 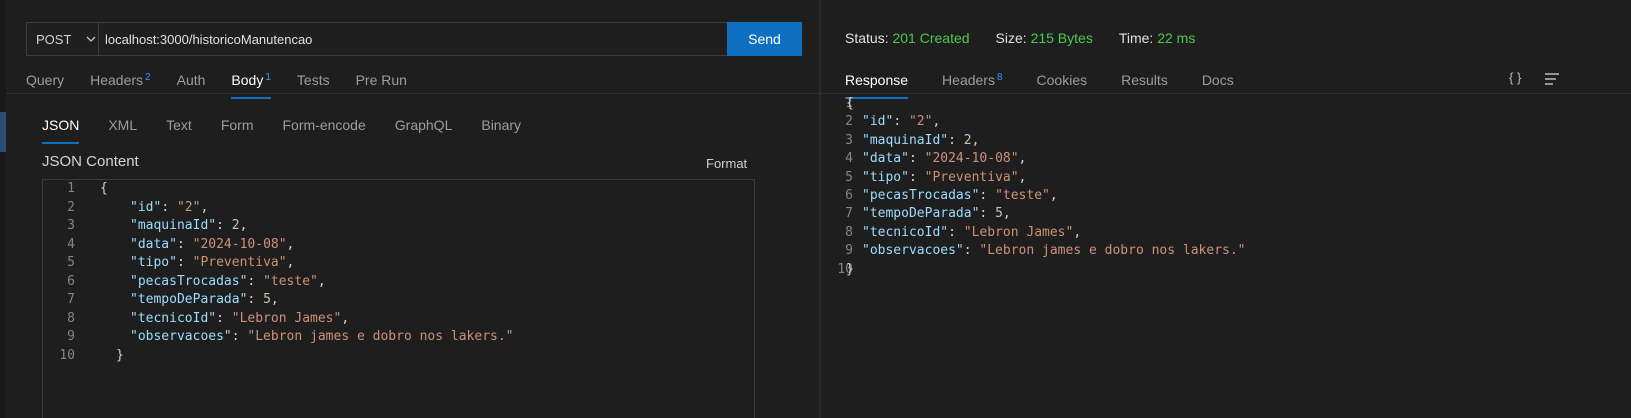 I want to click on tab-tests: Tests, so click(x=313, y=83).